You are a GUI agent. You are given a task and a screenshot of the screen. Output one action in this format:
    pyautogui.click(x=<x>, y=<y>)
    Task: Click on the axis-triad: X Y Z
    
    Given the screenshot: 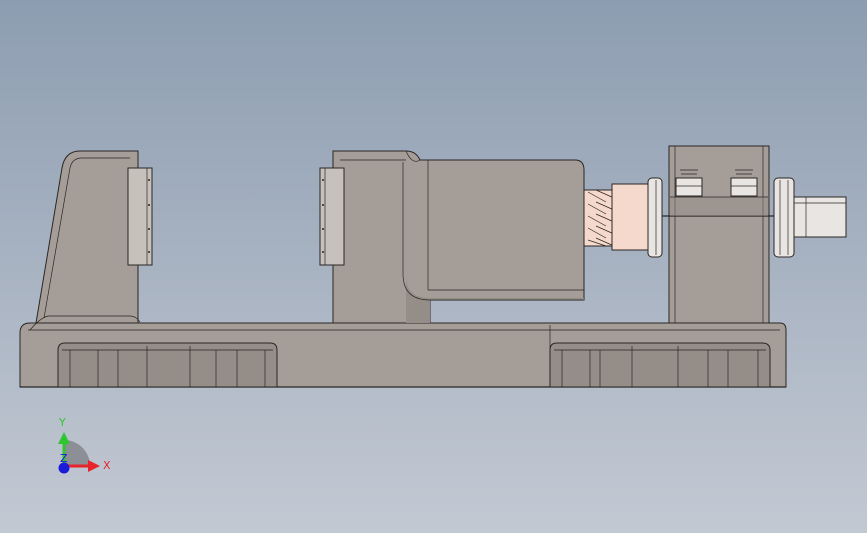 What is the action you would take?
    pyautogui.click(x=84, y=445)
    